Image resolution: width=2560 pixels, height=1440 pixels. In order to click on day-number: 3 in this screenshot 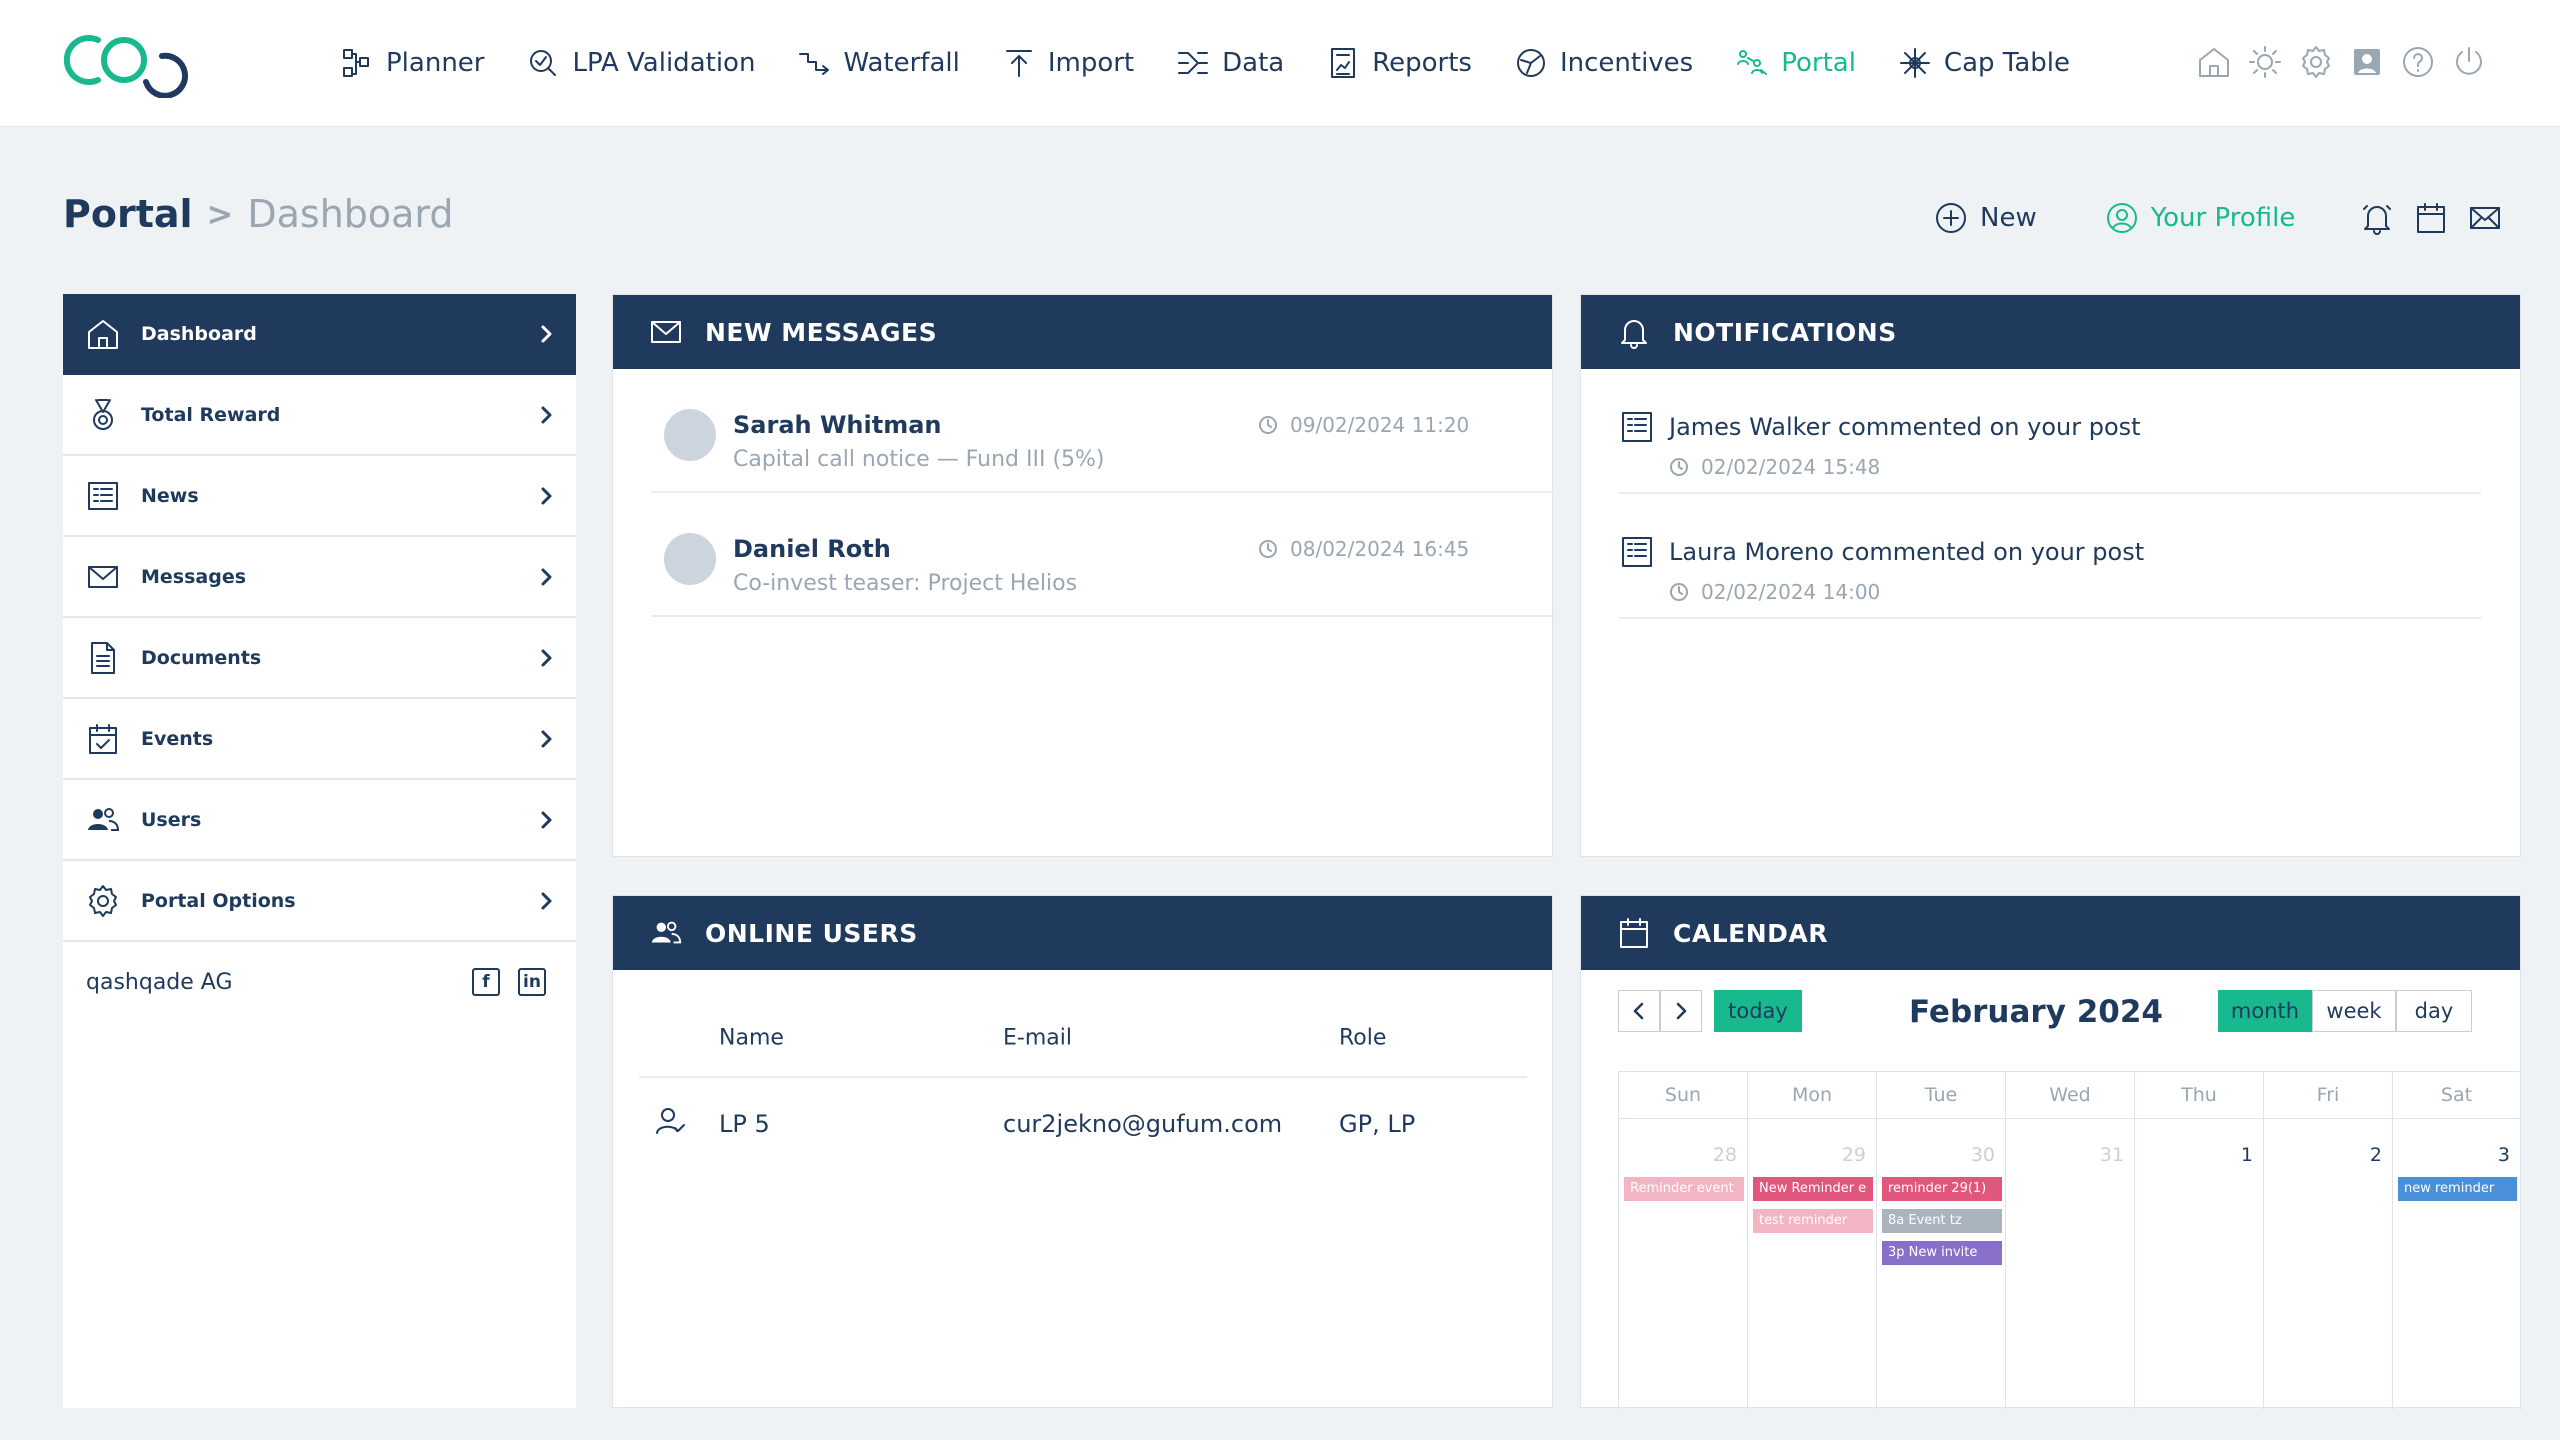, I will do `click(2504, 1155)`.